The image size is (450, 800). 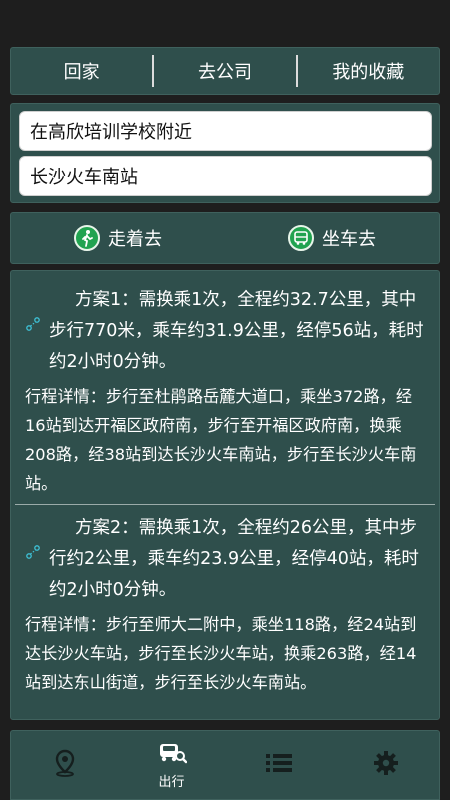 I want to click on bus-label: 坐车去, so click(x=349, y=239).